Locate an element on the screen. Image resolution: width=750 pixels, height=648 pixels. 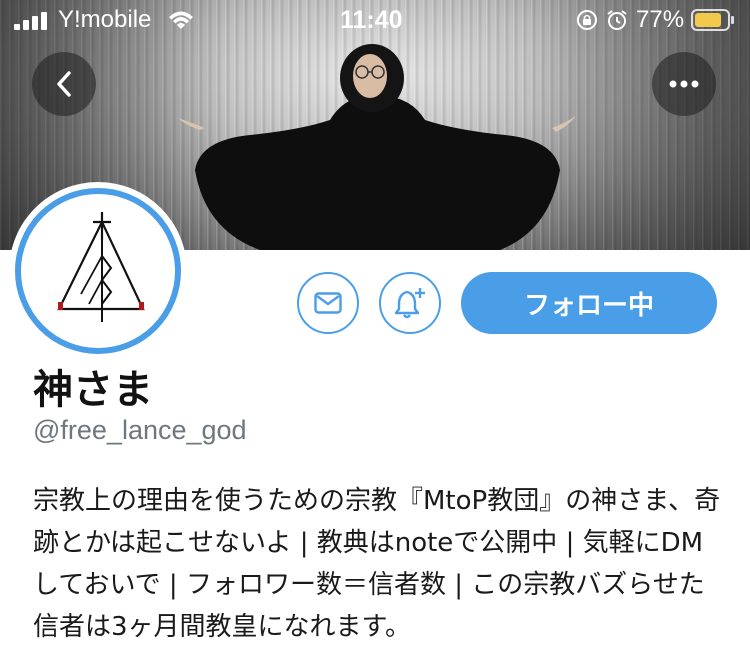
chevron-left-icon is located at coordinates (64, 84).